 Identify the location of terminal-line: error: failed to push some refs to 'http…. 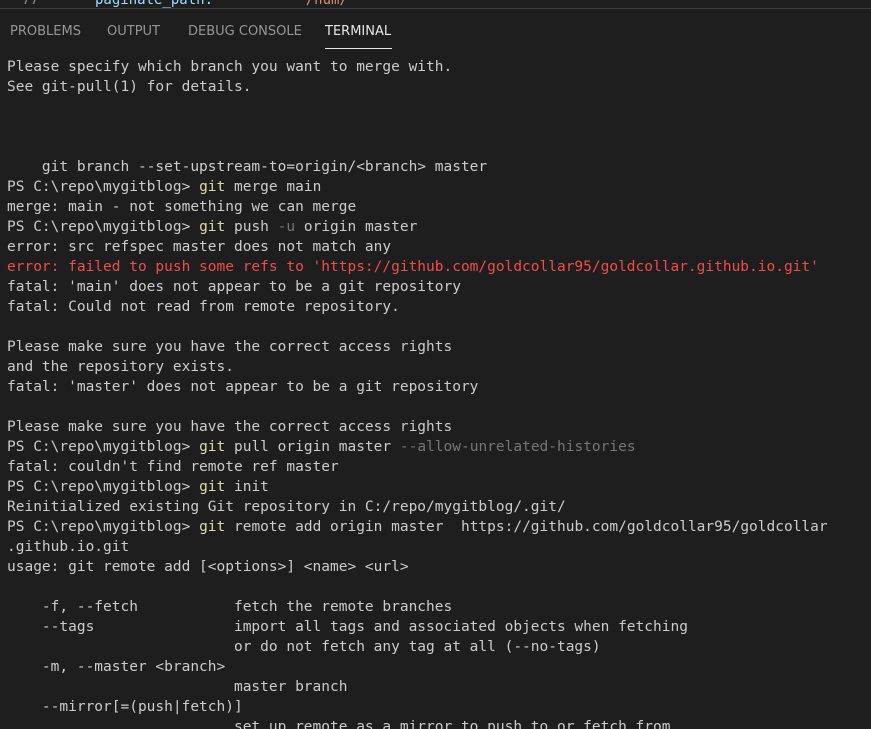
(439, 267).